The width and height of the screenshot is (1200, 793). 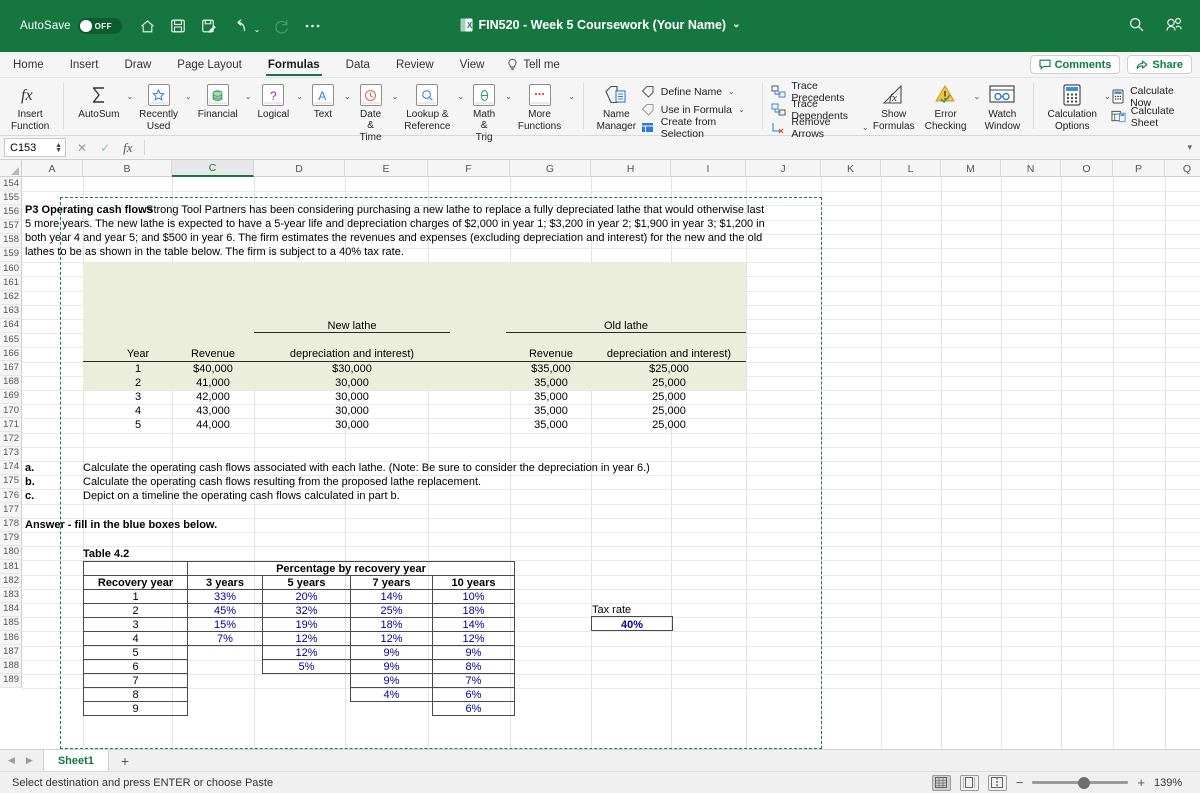 What do you see at coordinates (911, 168) in the screenshot?
I see `column-header-L: L` at bounding box center [911, 168].